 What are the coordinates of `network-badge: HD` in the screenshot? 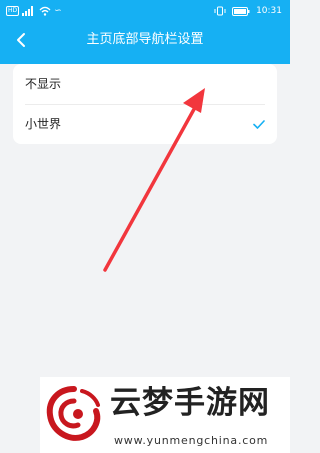 It's located at (13, 11).